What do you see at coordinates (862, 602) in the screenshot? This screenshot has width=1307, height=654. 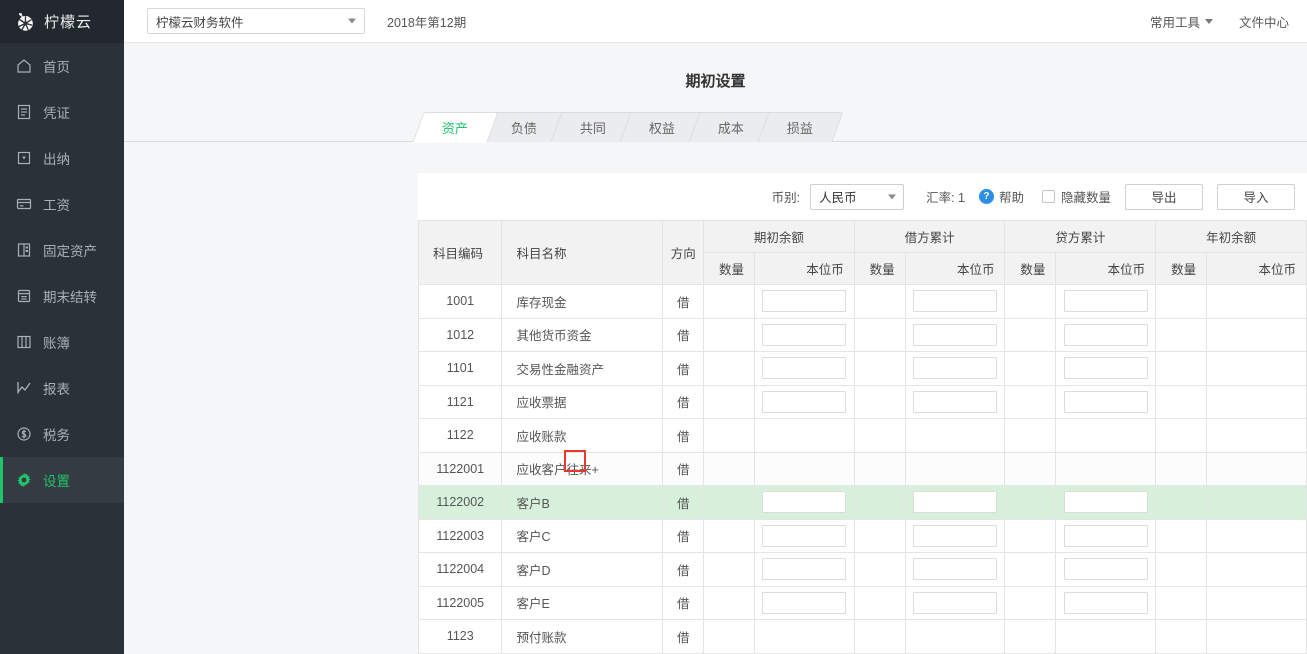 I see `table-row: 1122005 客户E 借` at bounding box center [862, 602].